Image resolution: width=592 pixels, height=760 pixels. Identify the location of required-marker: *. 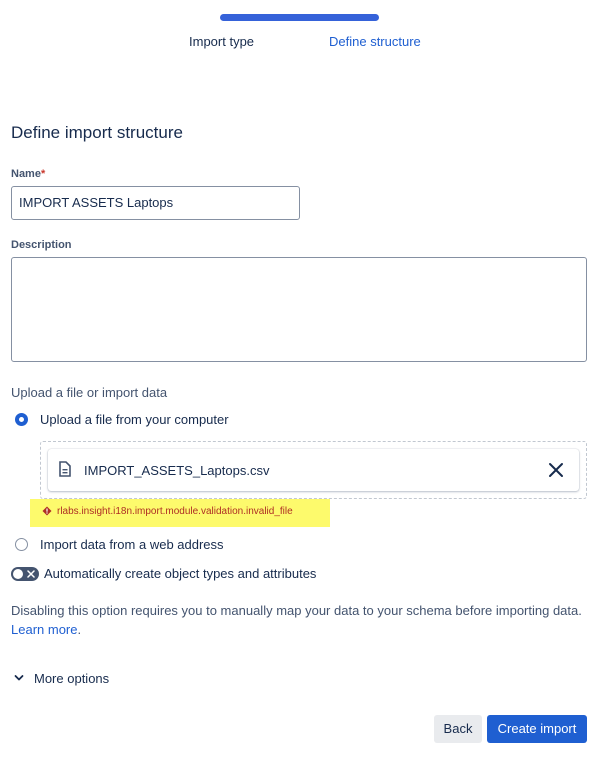
(43, 174).